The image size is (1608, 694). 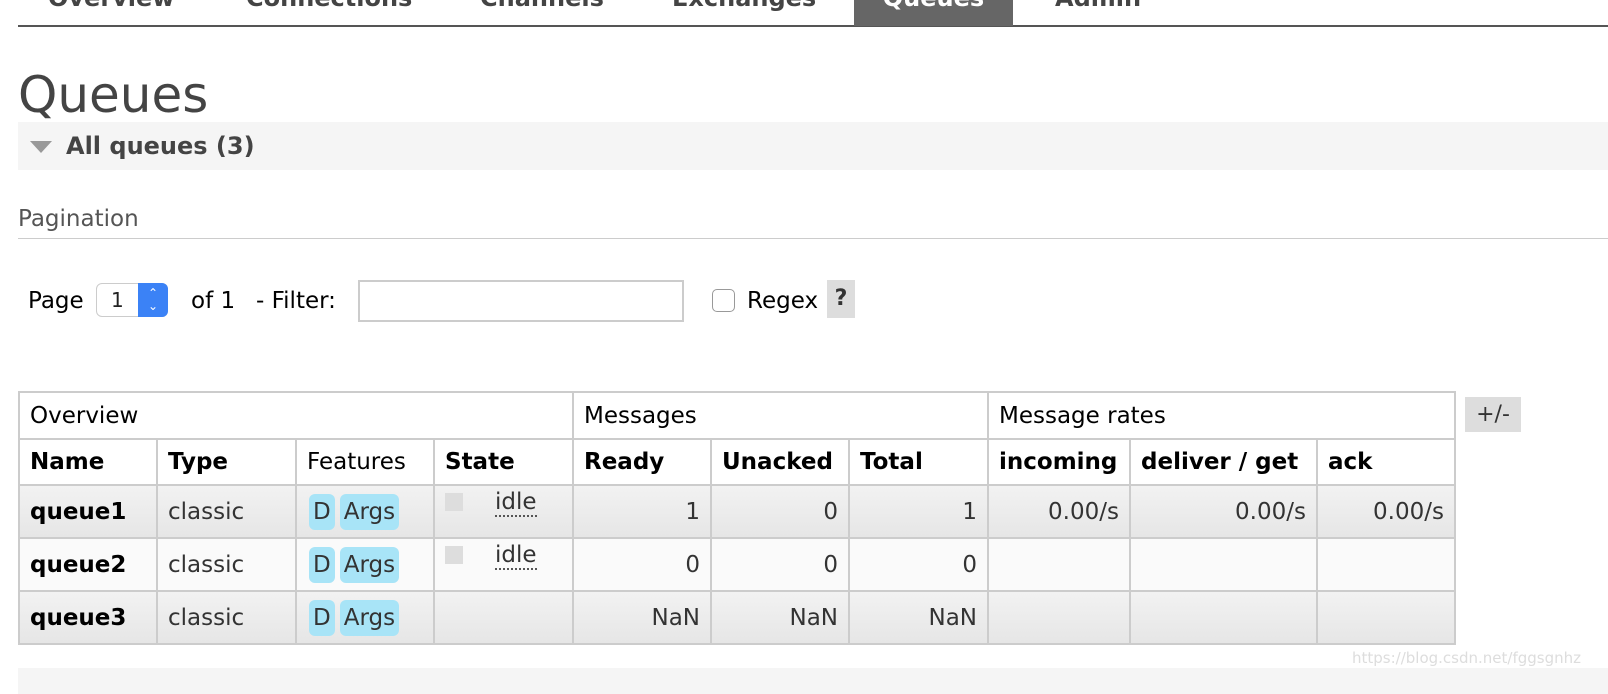 What do you see at coordinates (1059, 511) in the screenshot?
I see `incoming-rate: 0.00/s` at bounding box center [1059, 511].